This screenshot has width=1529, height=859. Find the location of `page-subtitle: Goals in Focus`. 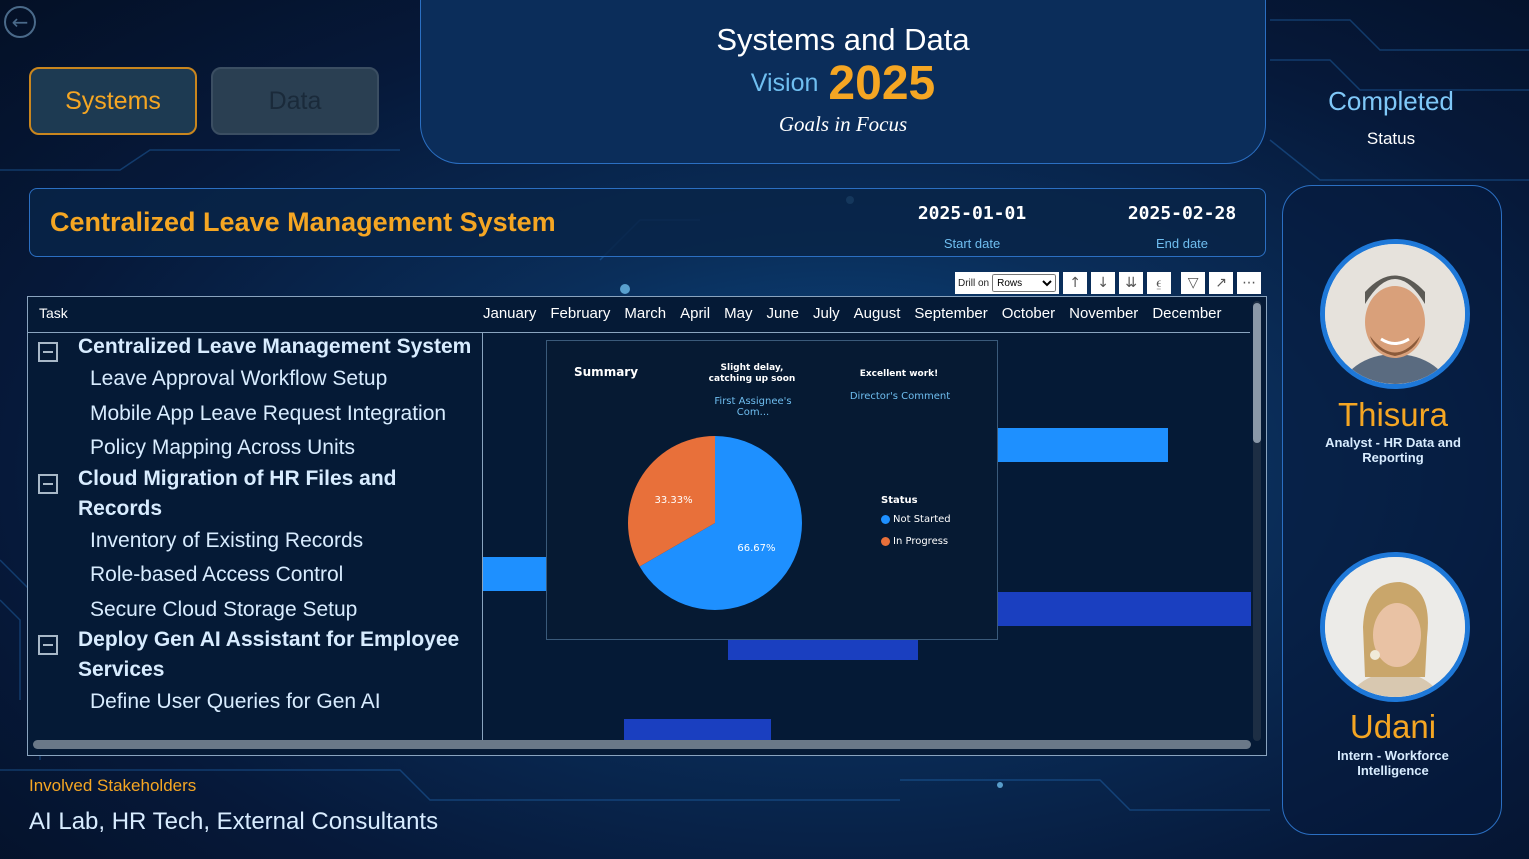

page-subtitle: Goals in Focus is located at coordinates (843, 124).